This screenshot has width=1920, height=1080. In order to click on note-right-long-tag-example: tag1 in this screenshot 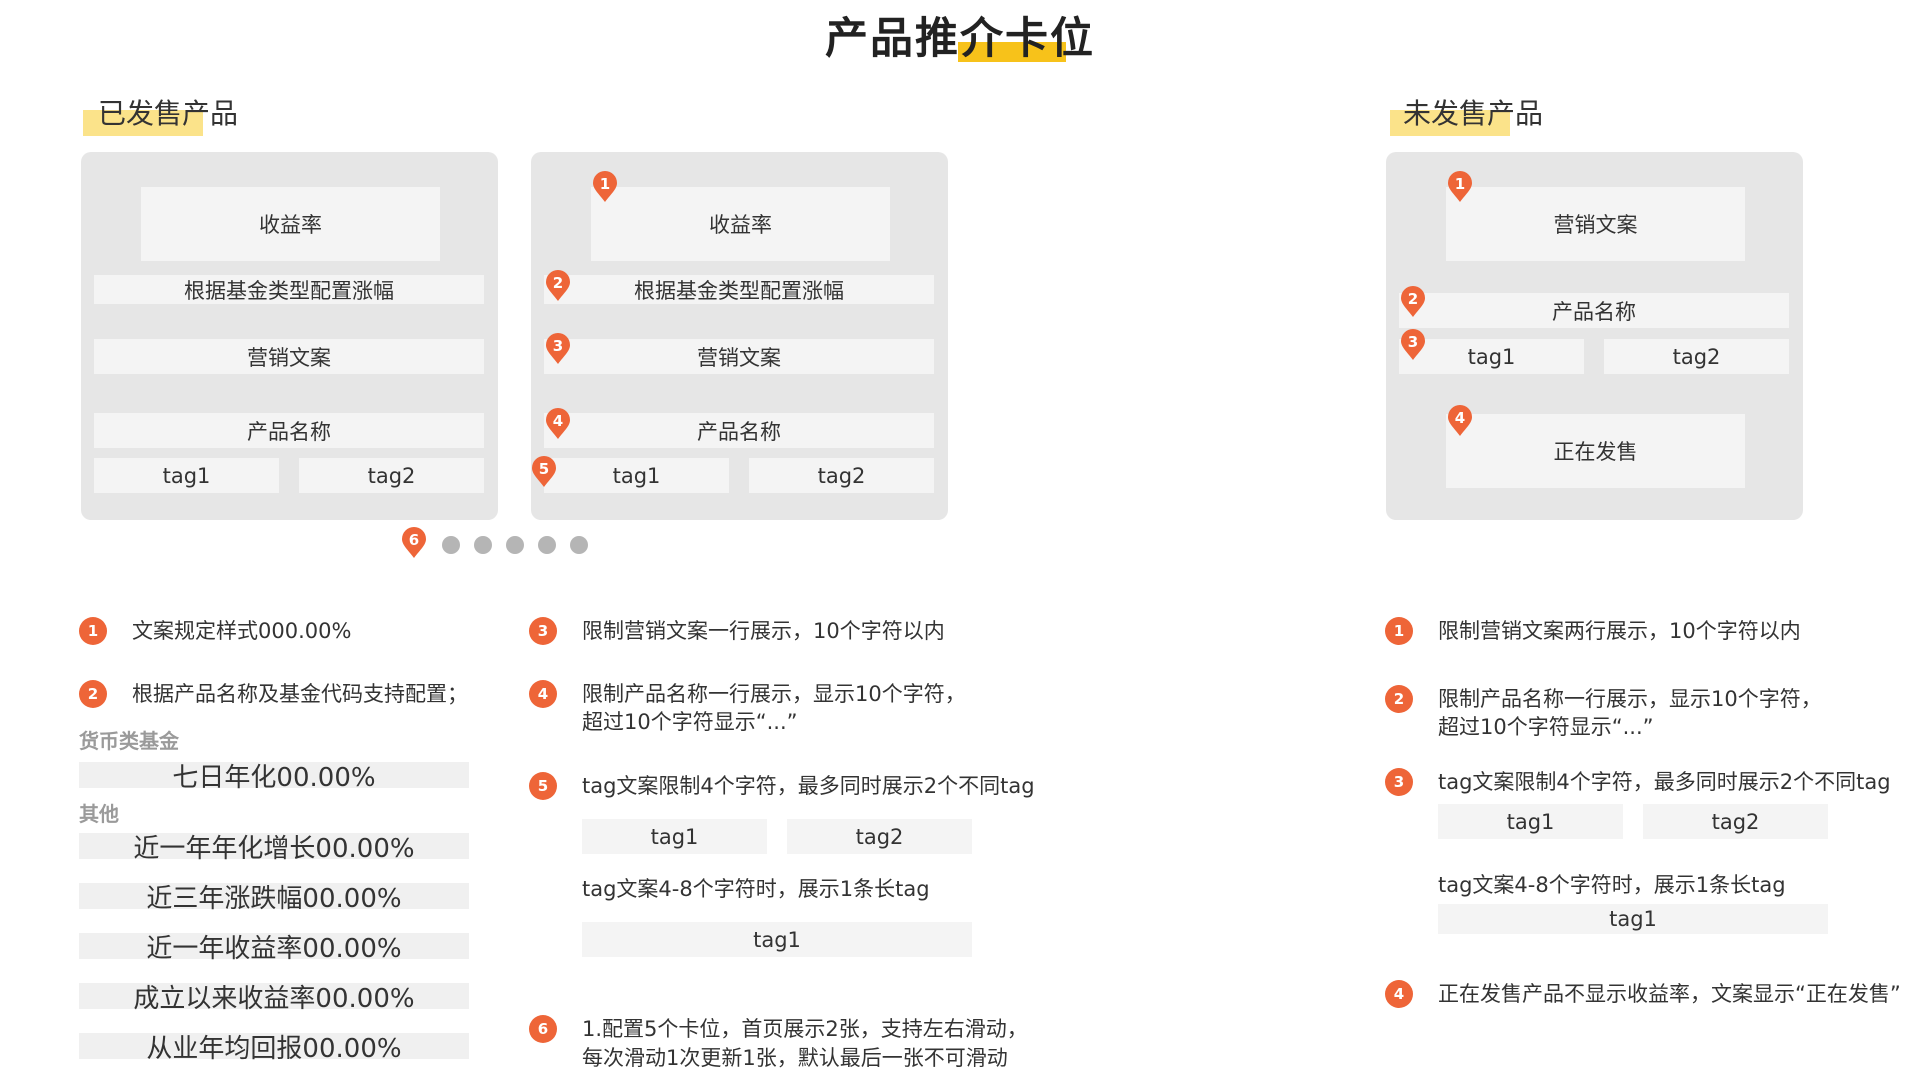, I will do `click(1633, 919)`.